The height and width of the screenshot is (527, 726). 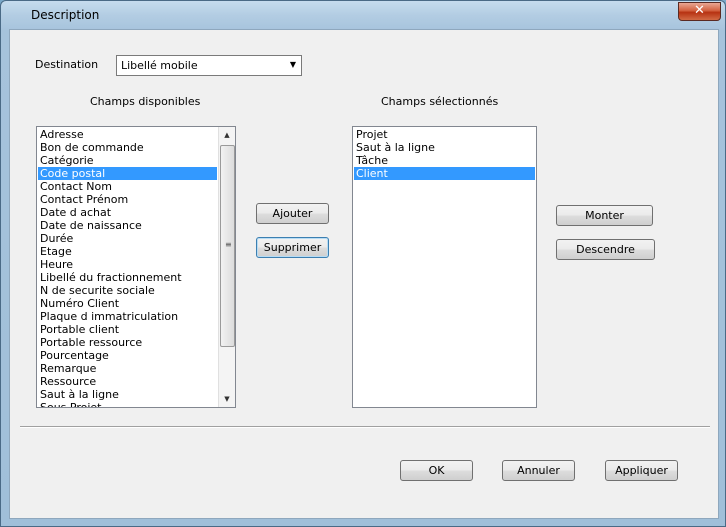 I want to click on separator, so click(x=365, y=427).